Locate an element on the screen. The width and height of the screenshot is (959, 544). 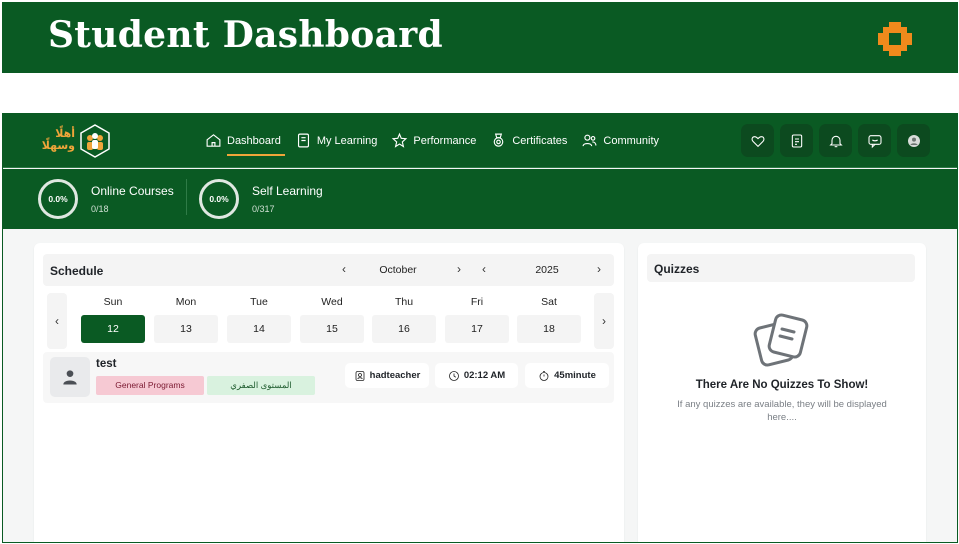
bell-icon is located at coordinates (835, 141).